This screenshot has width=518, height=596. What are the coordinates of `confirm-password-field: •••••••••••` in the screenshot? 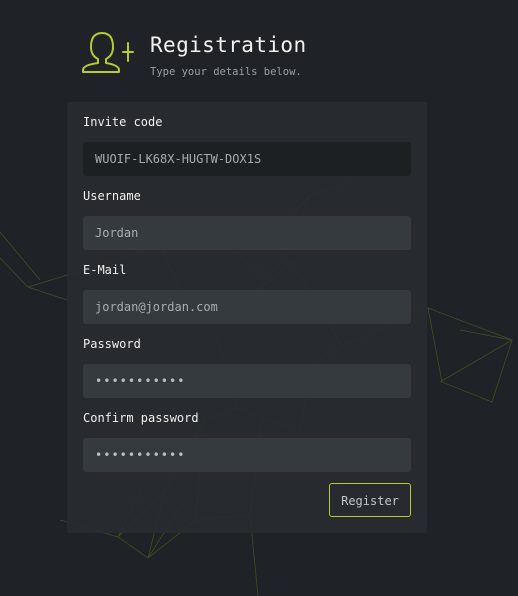 It's located at (247, 455).